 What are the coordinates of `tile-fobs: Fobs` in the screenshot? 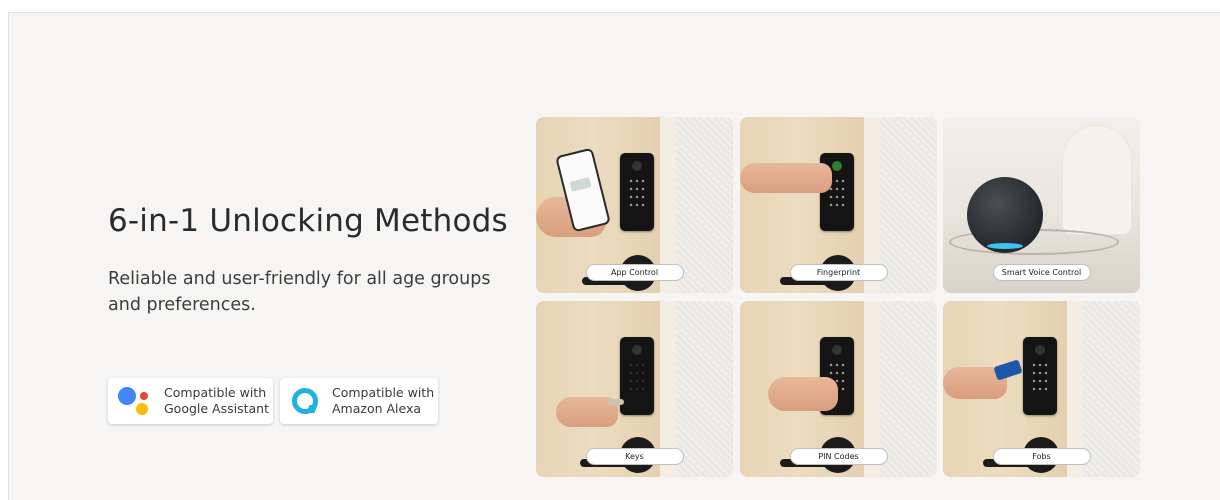 It's located at (1041, 389).